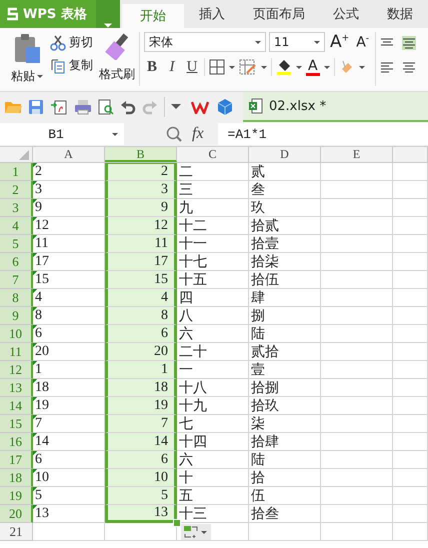 The height and width of the screenshot is (548, 428). I want to click on table-cell: 贰拾, so click(285, 352).